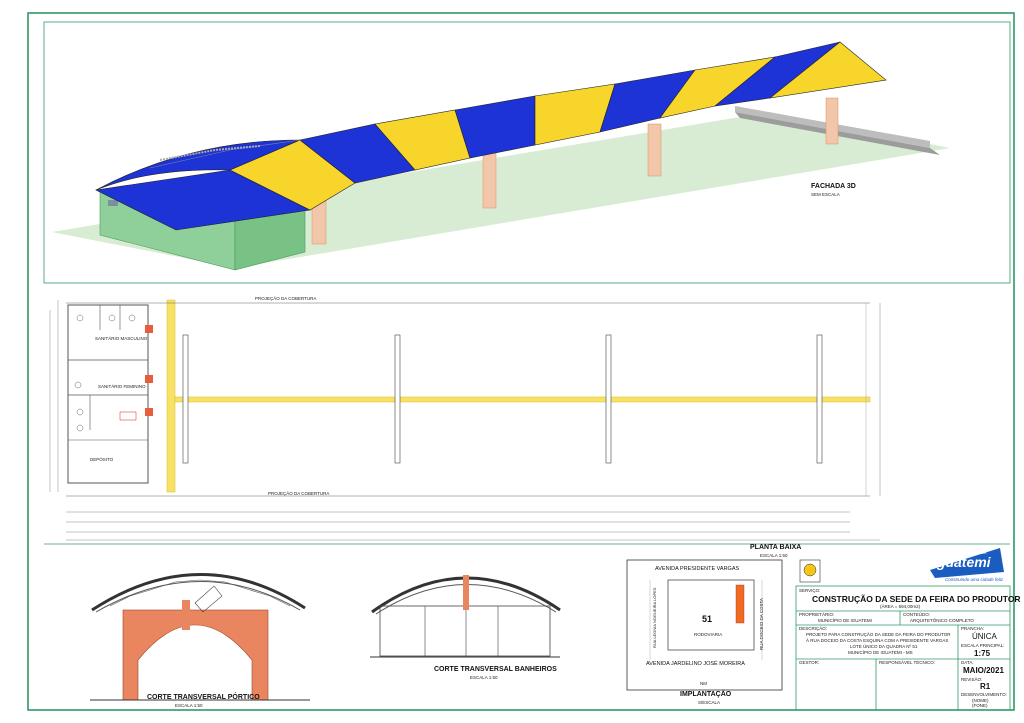 The height and width of the screenshot is (723, 1024). I want to click on proprietario-value: MUNICÍPIO DE IGUATEMI, so click(845, 620).